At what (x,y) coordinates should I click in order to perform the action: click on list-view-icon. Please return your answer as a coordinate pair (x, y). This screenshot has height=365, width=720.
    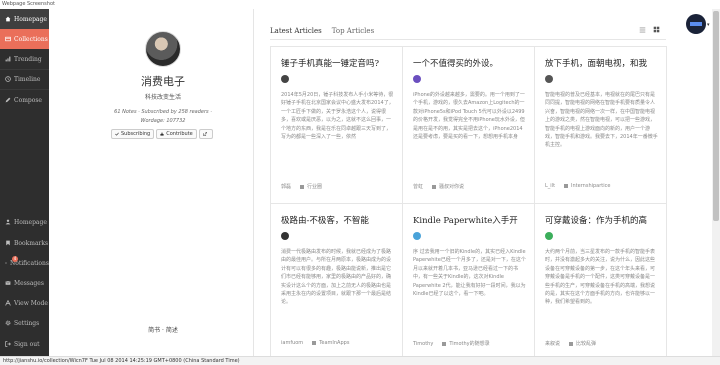
    Looking at the image, I should click on (642, 29).